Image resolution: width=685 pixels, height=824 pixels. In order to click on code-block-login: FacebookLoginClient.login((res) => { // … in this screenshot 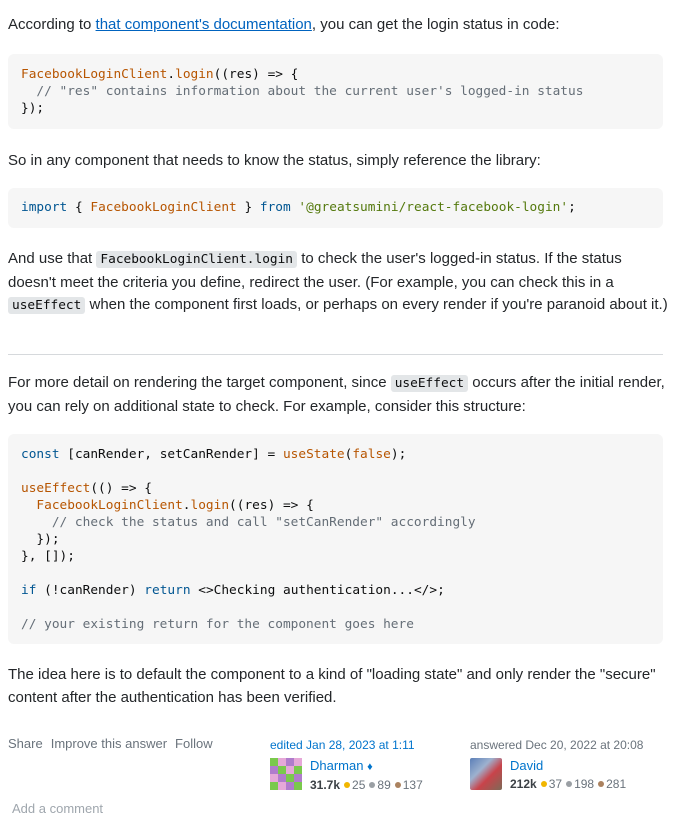, I will do `click(335, 91)`.